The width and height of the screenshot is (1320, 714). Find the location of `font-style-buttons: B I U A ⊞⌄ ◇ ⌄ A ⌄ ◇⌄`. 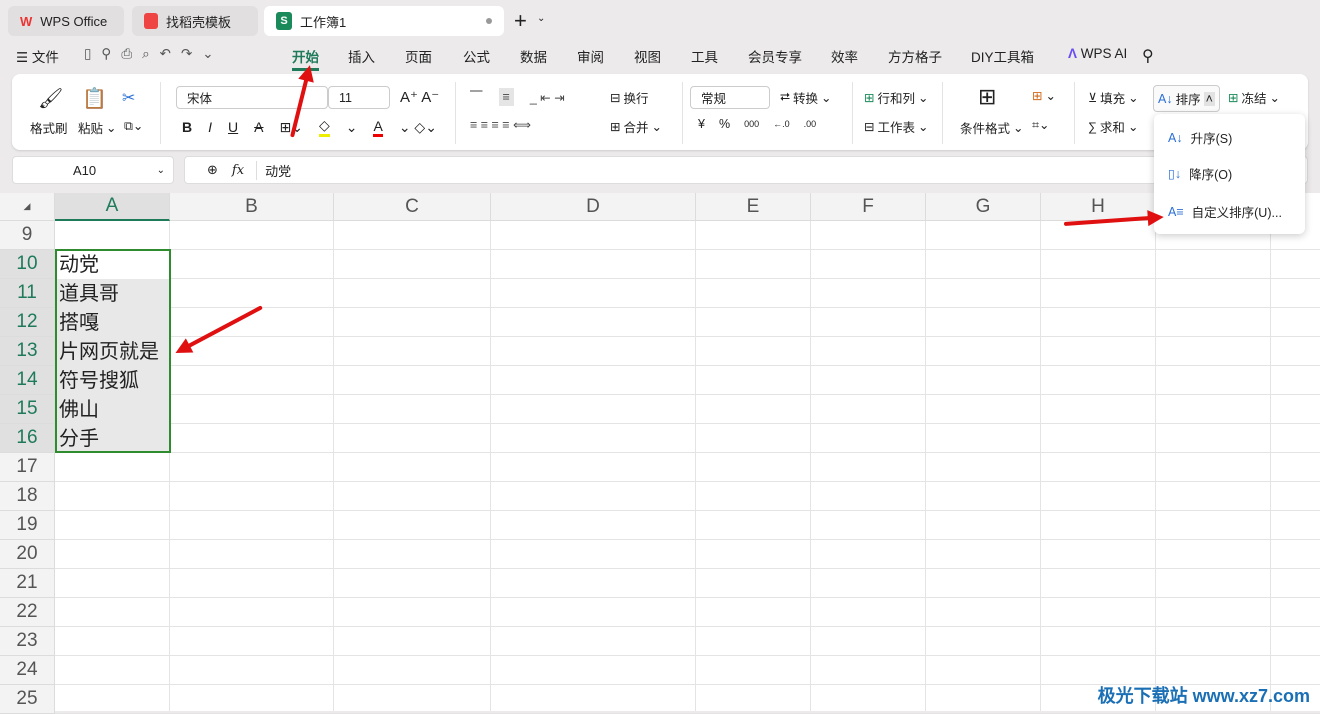

font-style-buttons: B I U A ⊞⌄ ◇ ⌄ A ⌄ ◇⌄ is located at coordinates (309, 127).